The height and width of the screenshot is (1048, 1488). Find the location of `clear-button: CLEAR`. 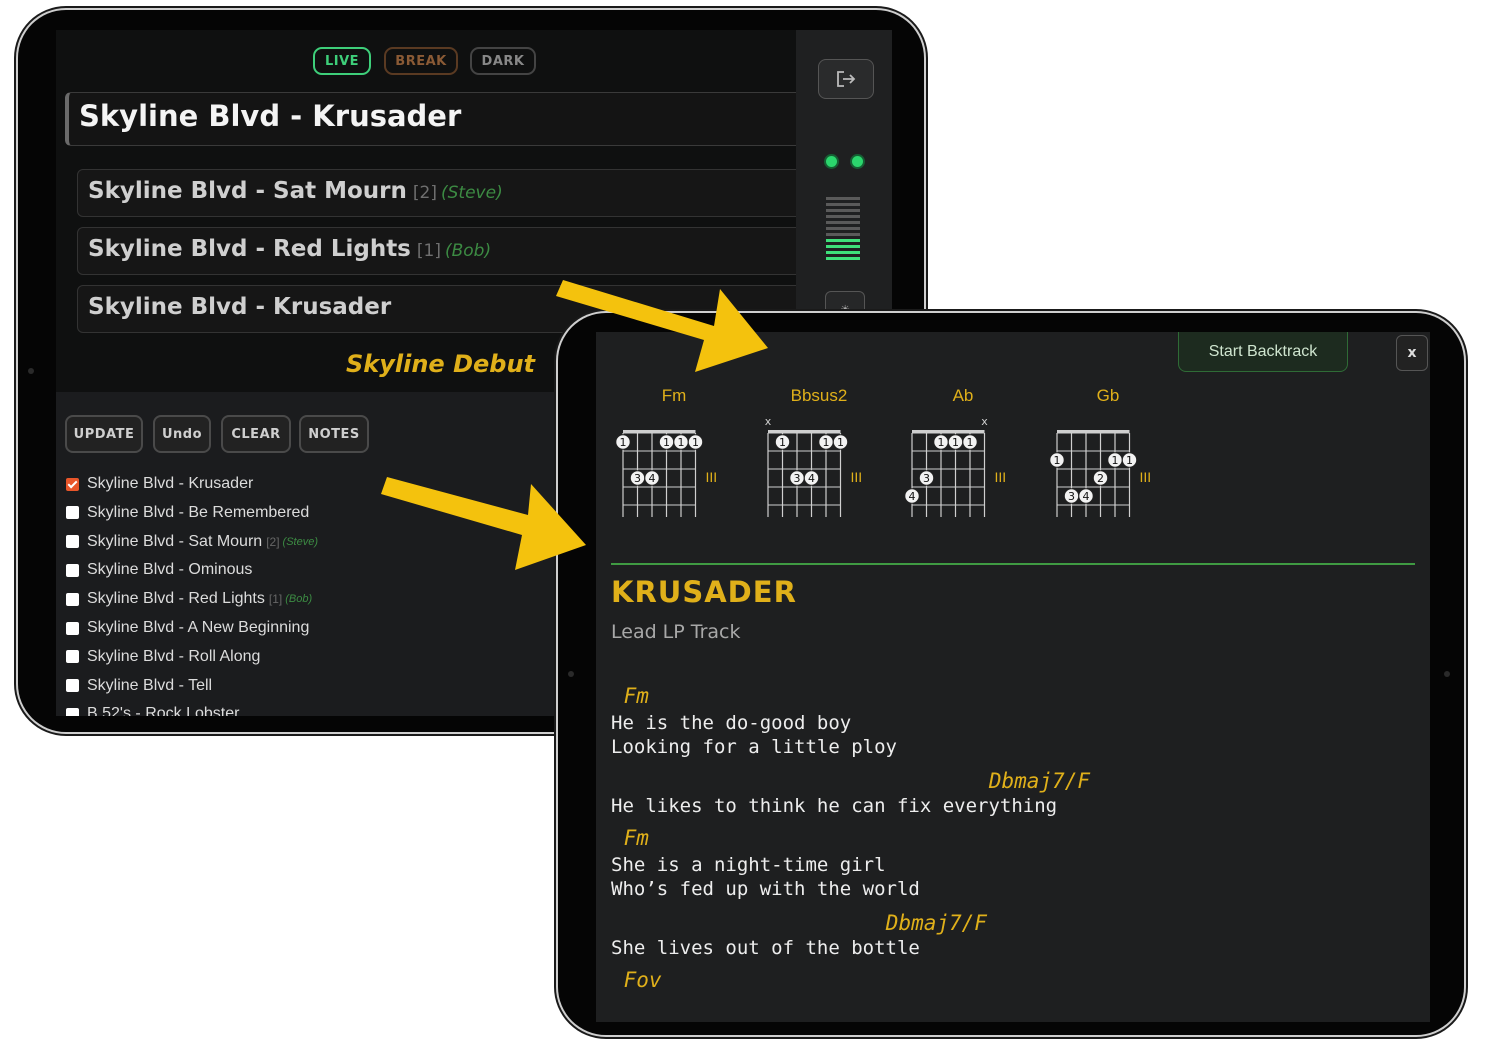

clear-button: CLEAR is located at coordinates (256, 434).